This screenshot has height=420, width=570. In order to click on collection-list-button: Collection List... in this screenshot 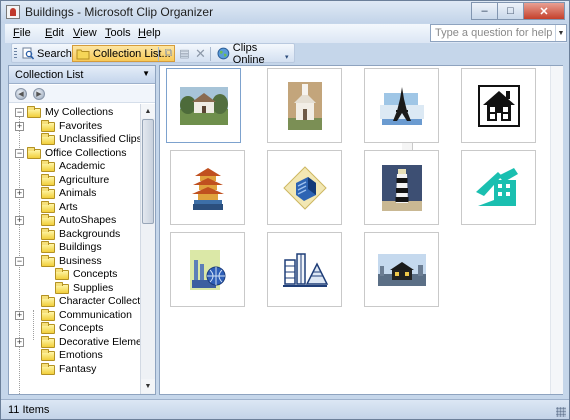, I will do `click(123, 53)`.